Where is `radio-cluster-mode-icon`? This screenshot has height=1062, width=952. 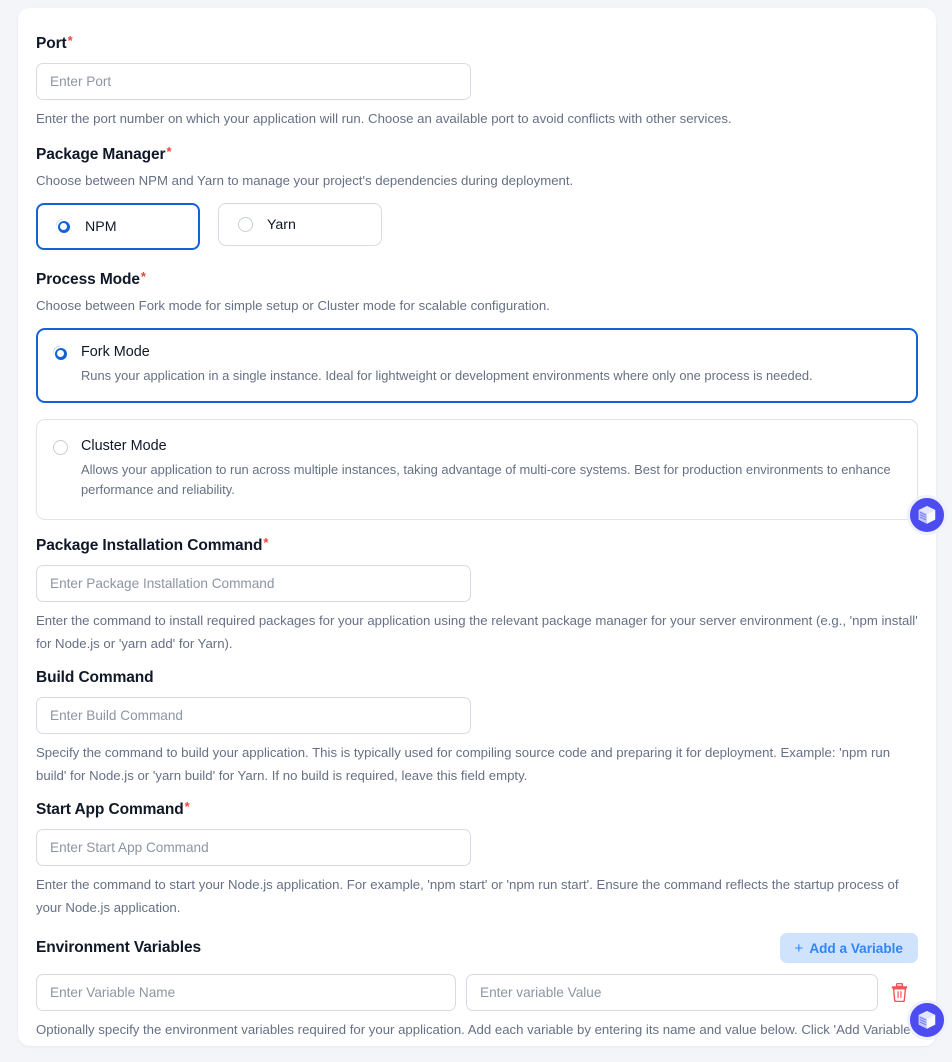
radio-cluster-mode-icon is located at coordinates (60, 447).